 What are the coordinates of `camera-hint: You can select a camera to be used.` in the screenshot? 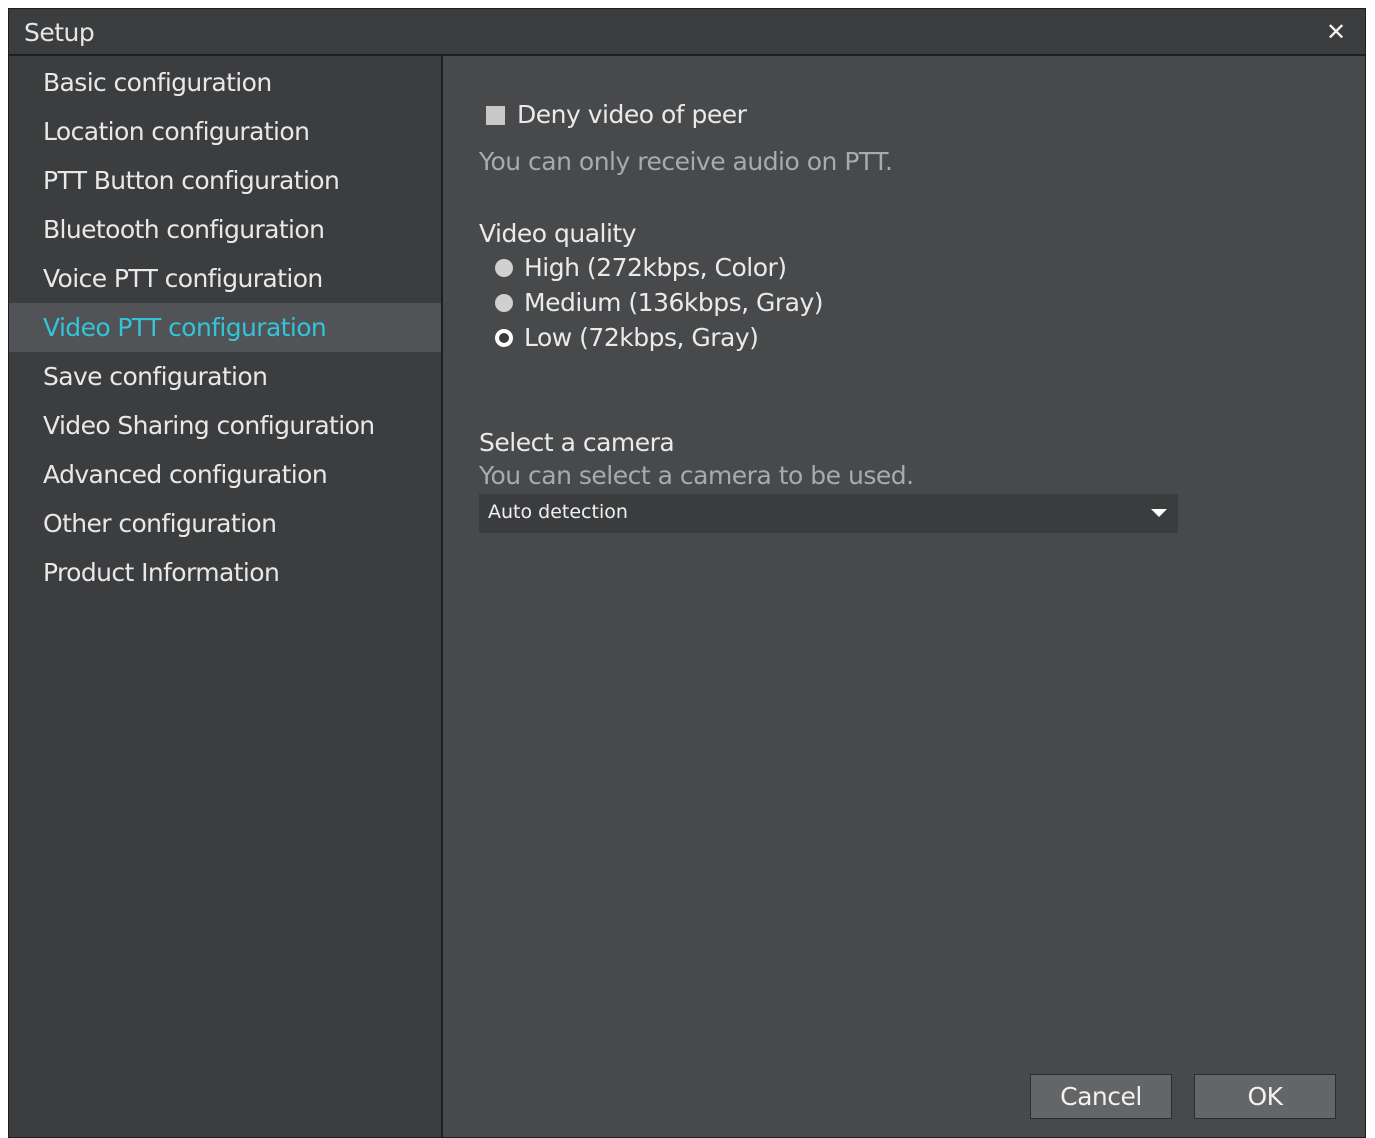 It's located at (696, 475).